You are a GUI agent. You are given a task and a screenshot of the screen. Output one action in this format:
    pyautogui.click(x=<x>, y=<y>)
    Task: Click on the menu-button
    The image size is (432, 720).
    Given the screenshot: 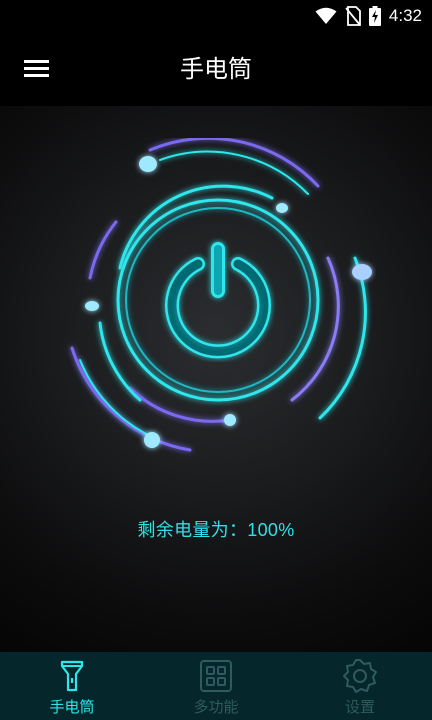 What is the action you would take?
    pyautogui.click(x=37, y=69)
    